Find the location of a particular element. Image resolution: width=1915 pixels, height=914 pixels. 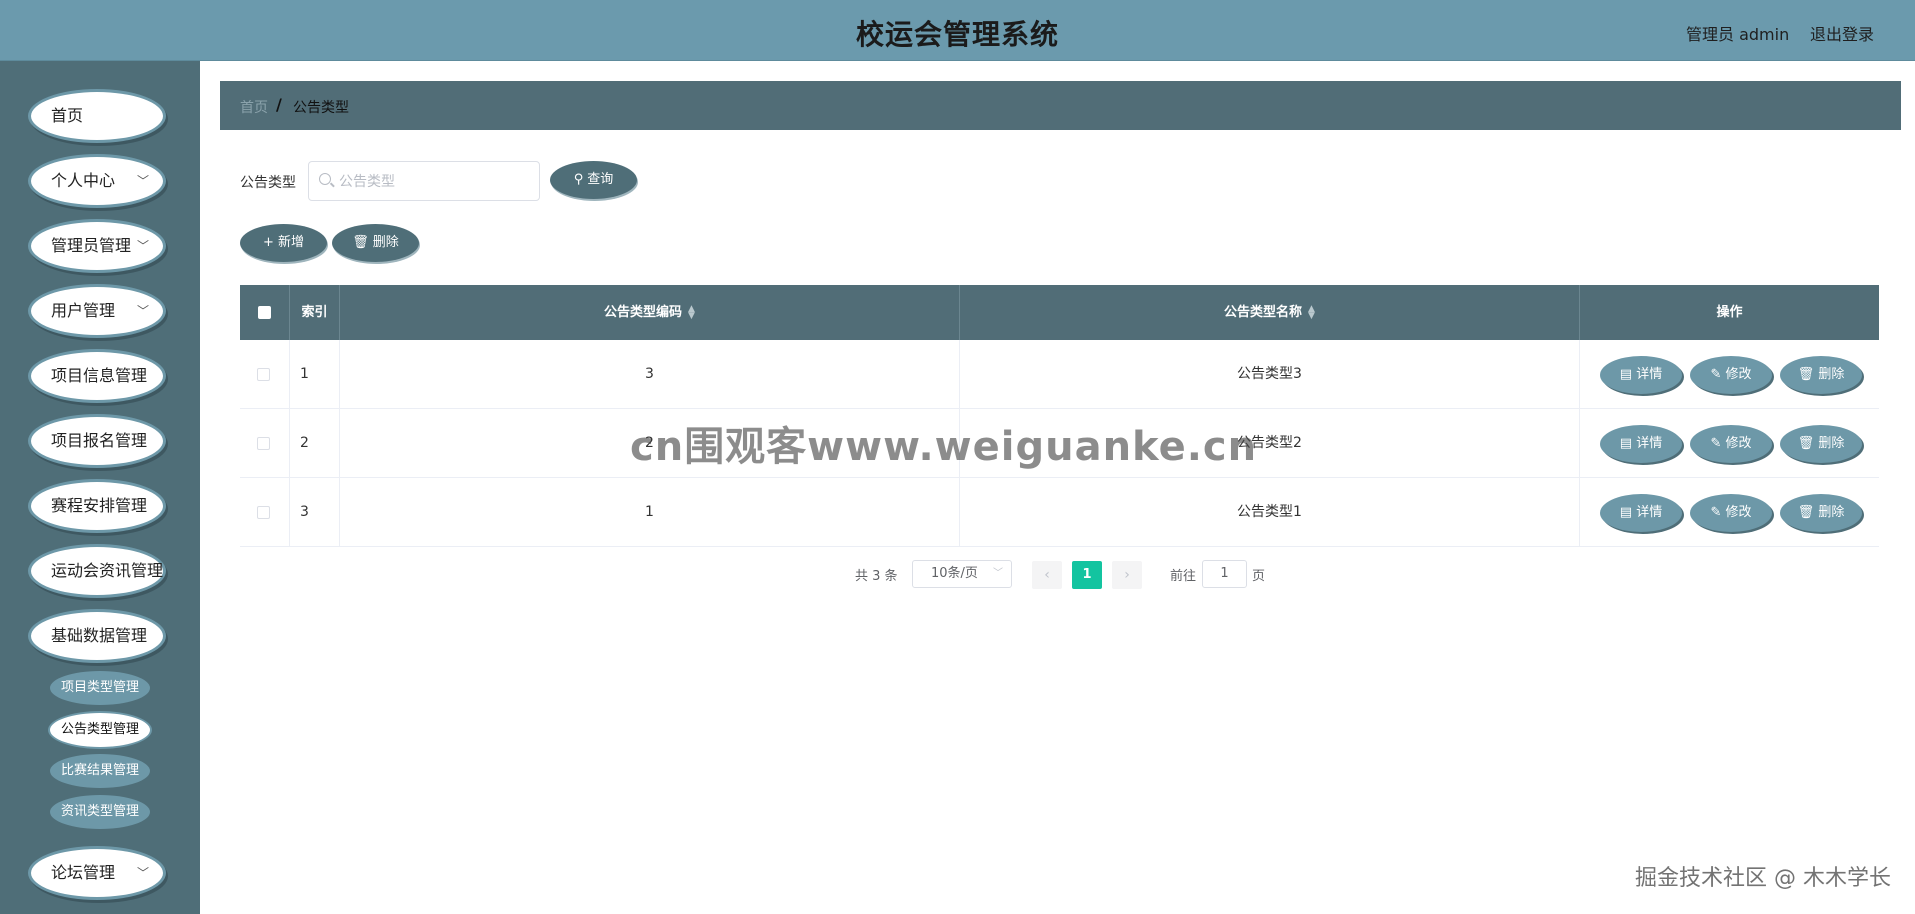

sidebar-subitem-match-result: 比赛结果管理 is located at coordinates (100, 771).